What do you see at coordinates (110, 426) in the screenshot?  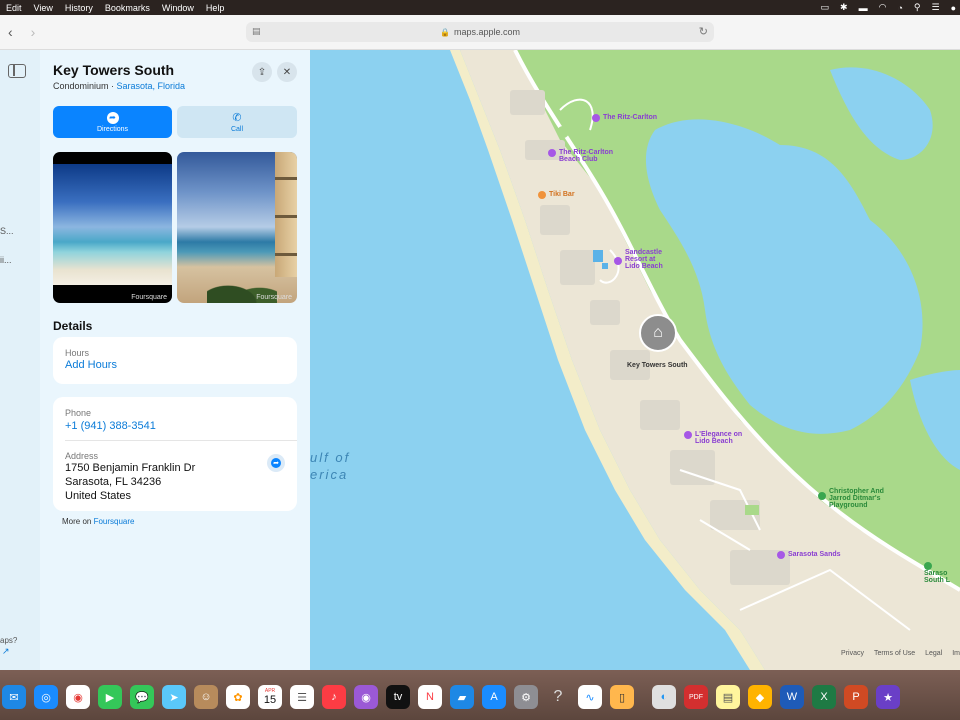 I see `phone-link: +1 (941) 388-3541` at bounding box center [110, 426].